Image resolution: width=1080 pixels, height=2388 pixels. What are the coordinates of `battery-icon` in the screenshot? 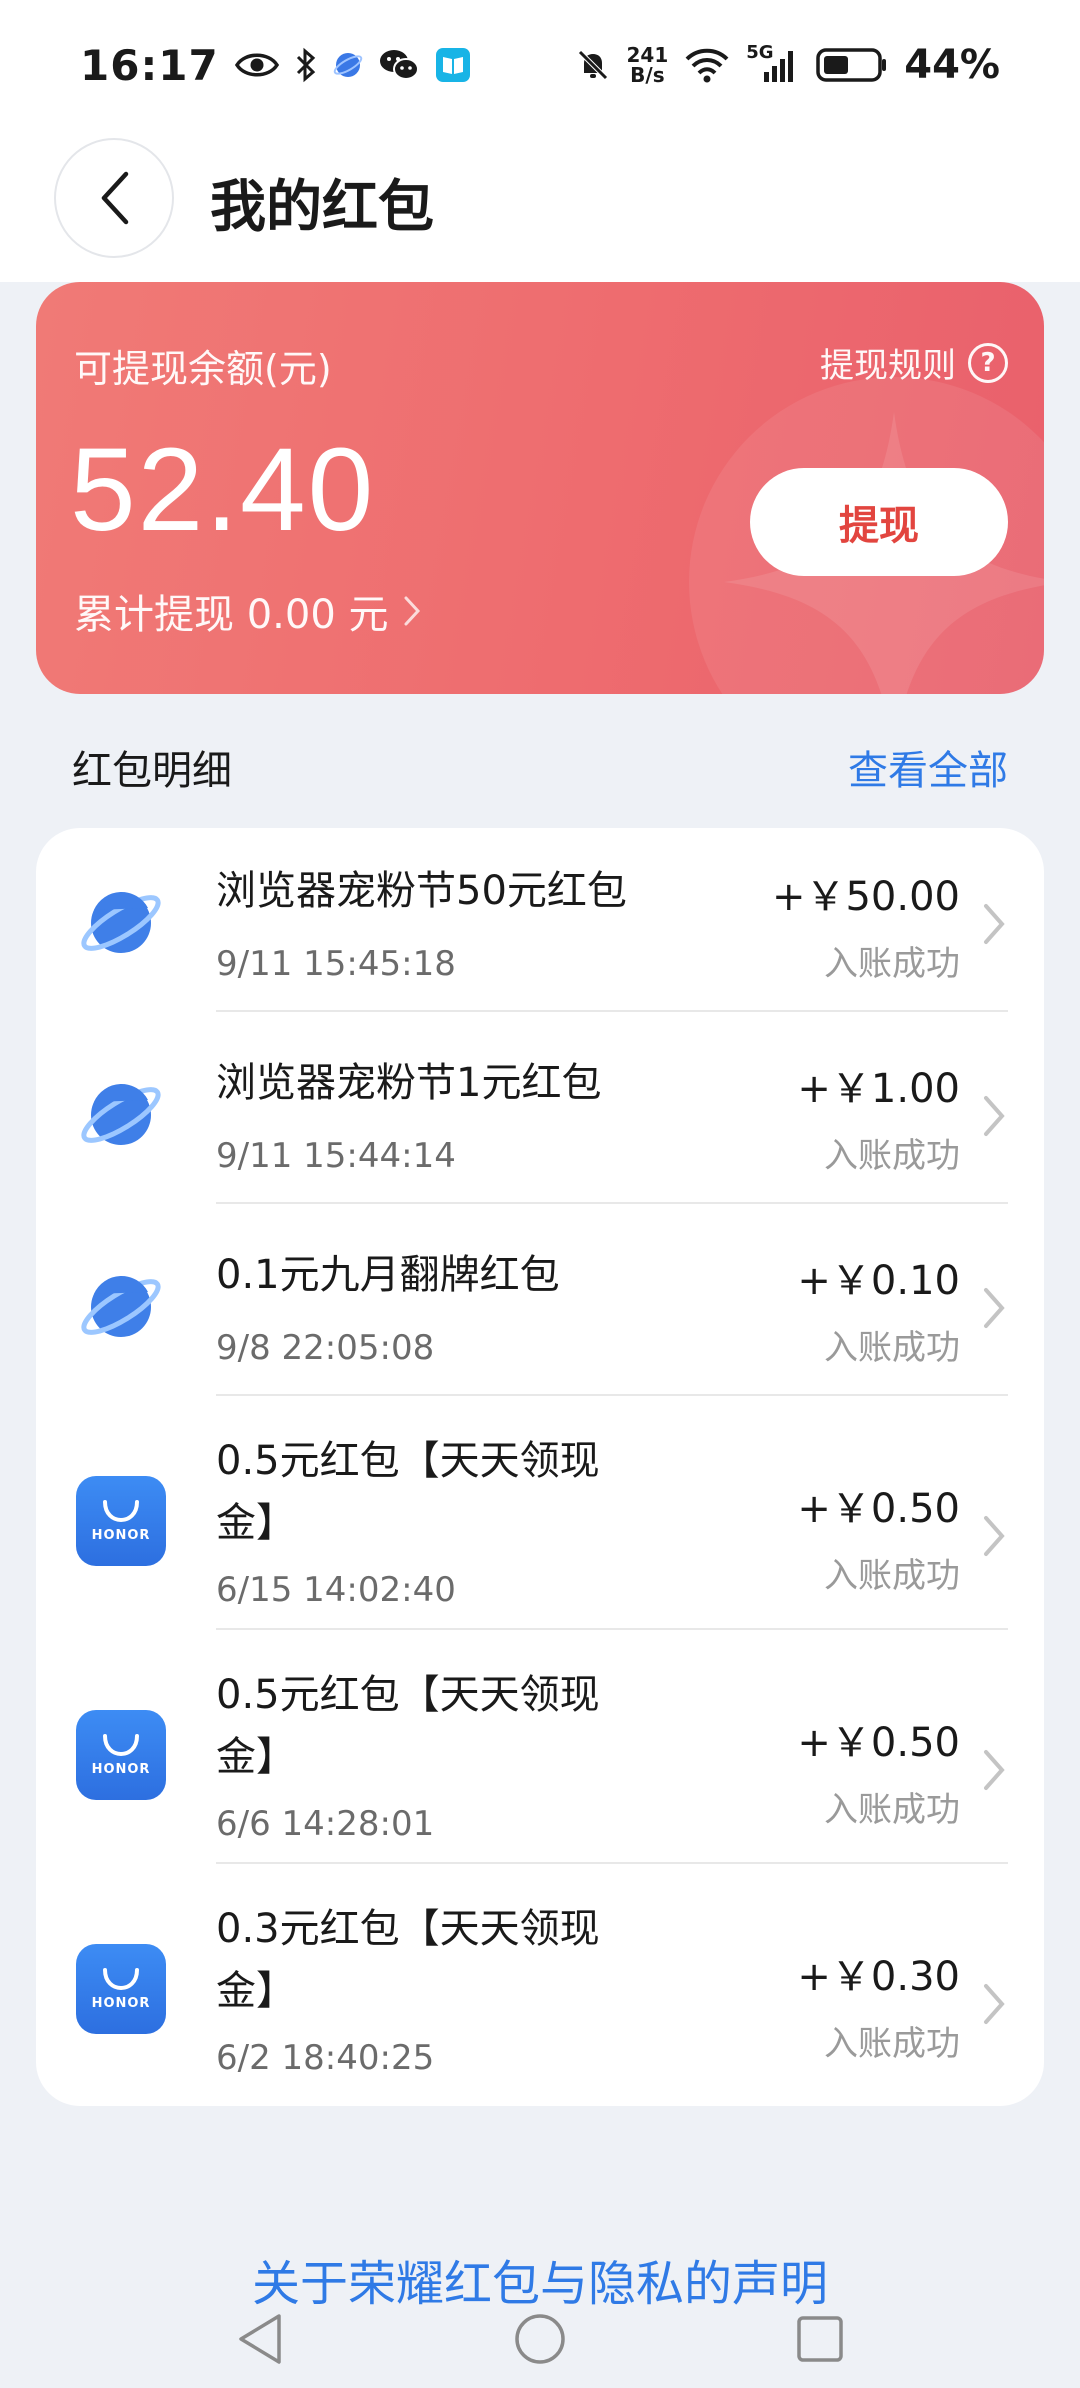 It's located at (852, 65).